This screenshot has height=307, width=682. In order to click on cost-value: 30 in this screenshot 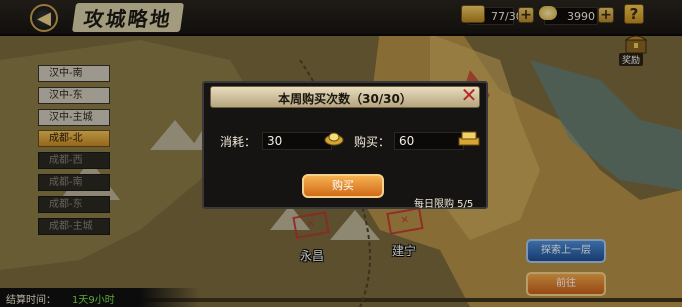, I will do `click(275, 141)`.